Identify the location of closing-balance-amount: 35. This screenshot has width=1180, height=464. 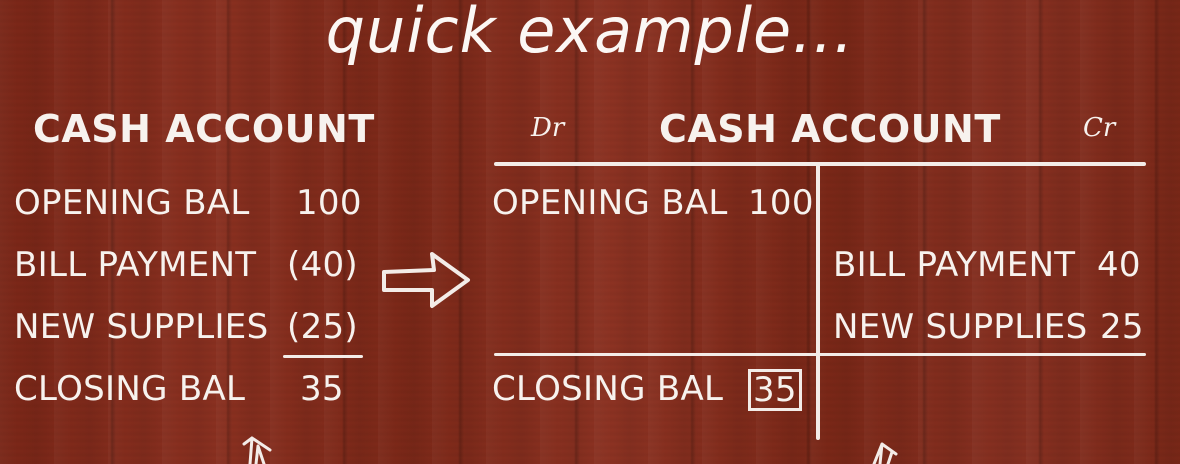
(775, 390).